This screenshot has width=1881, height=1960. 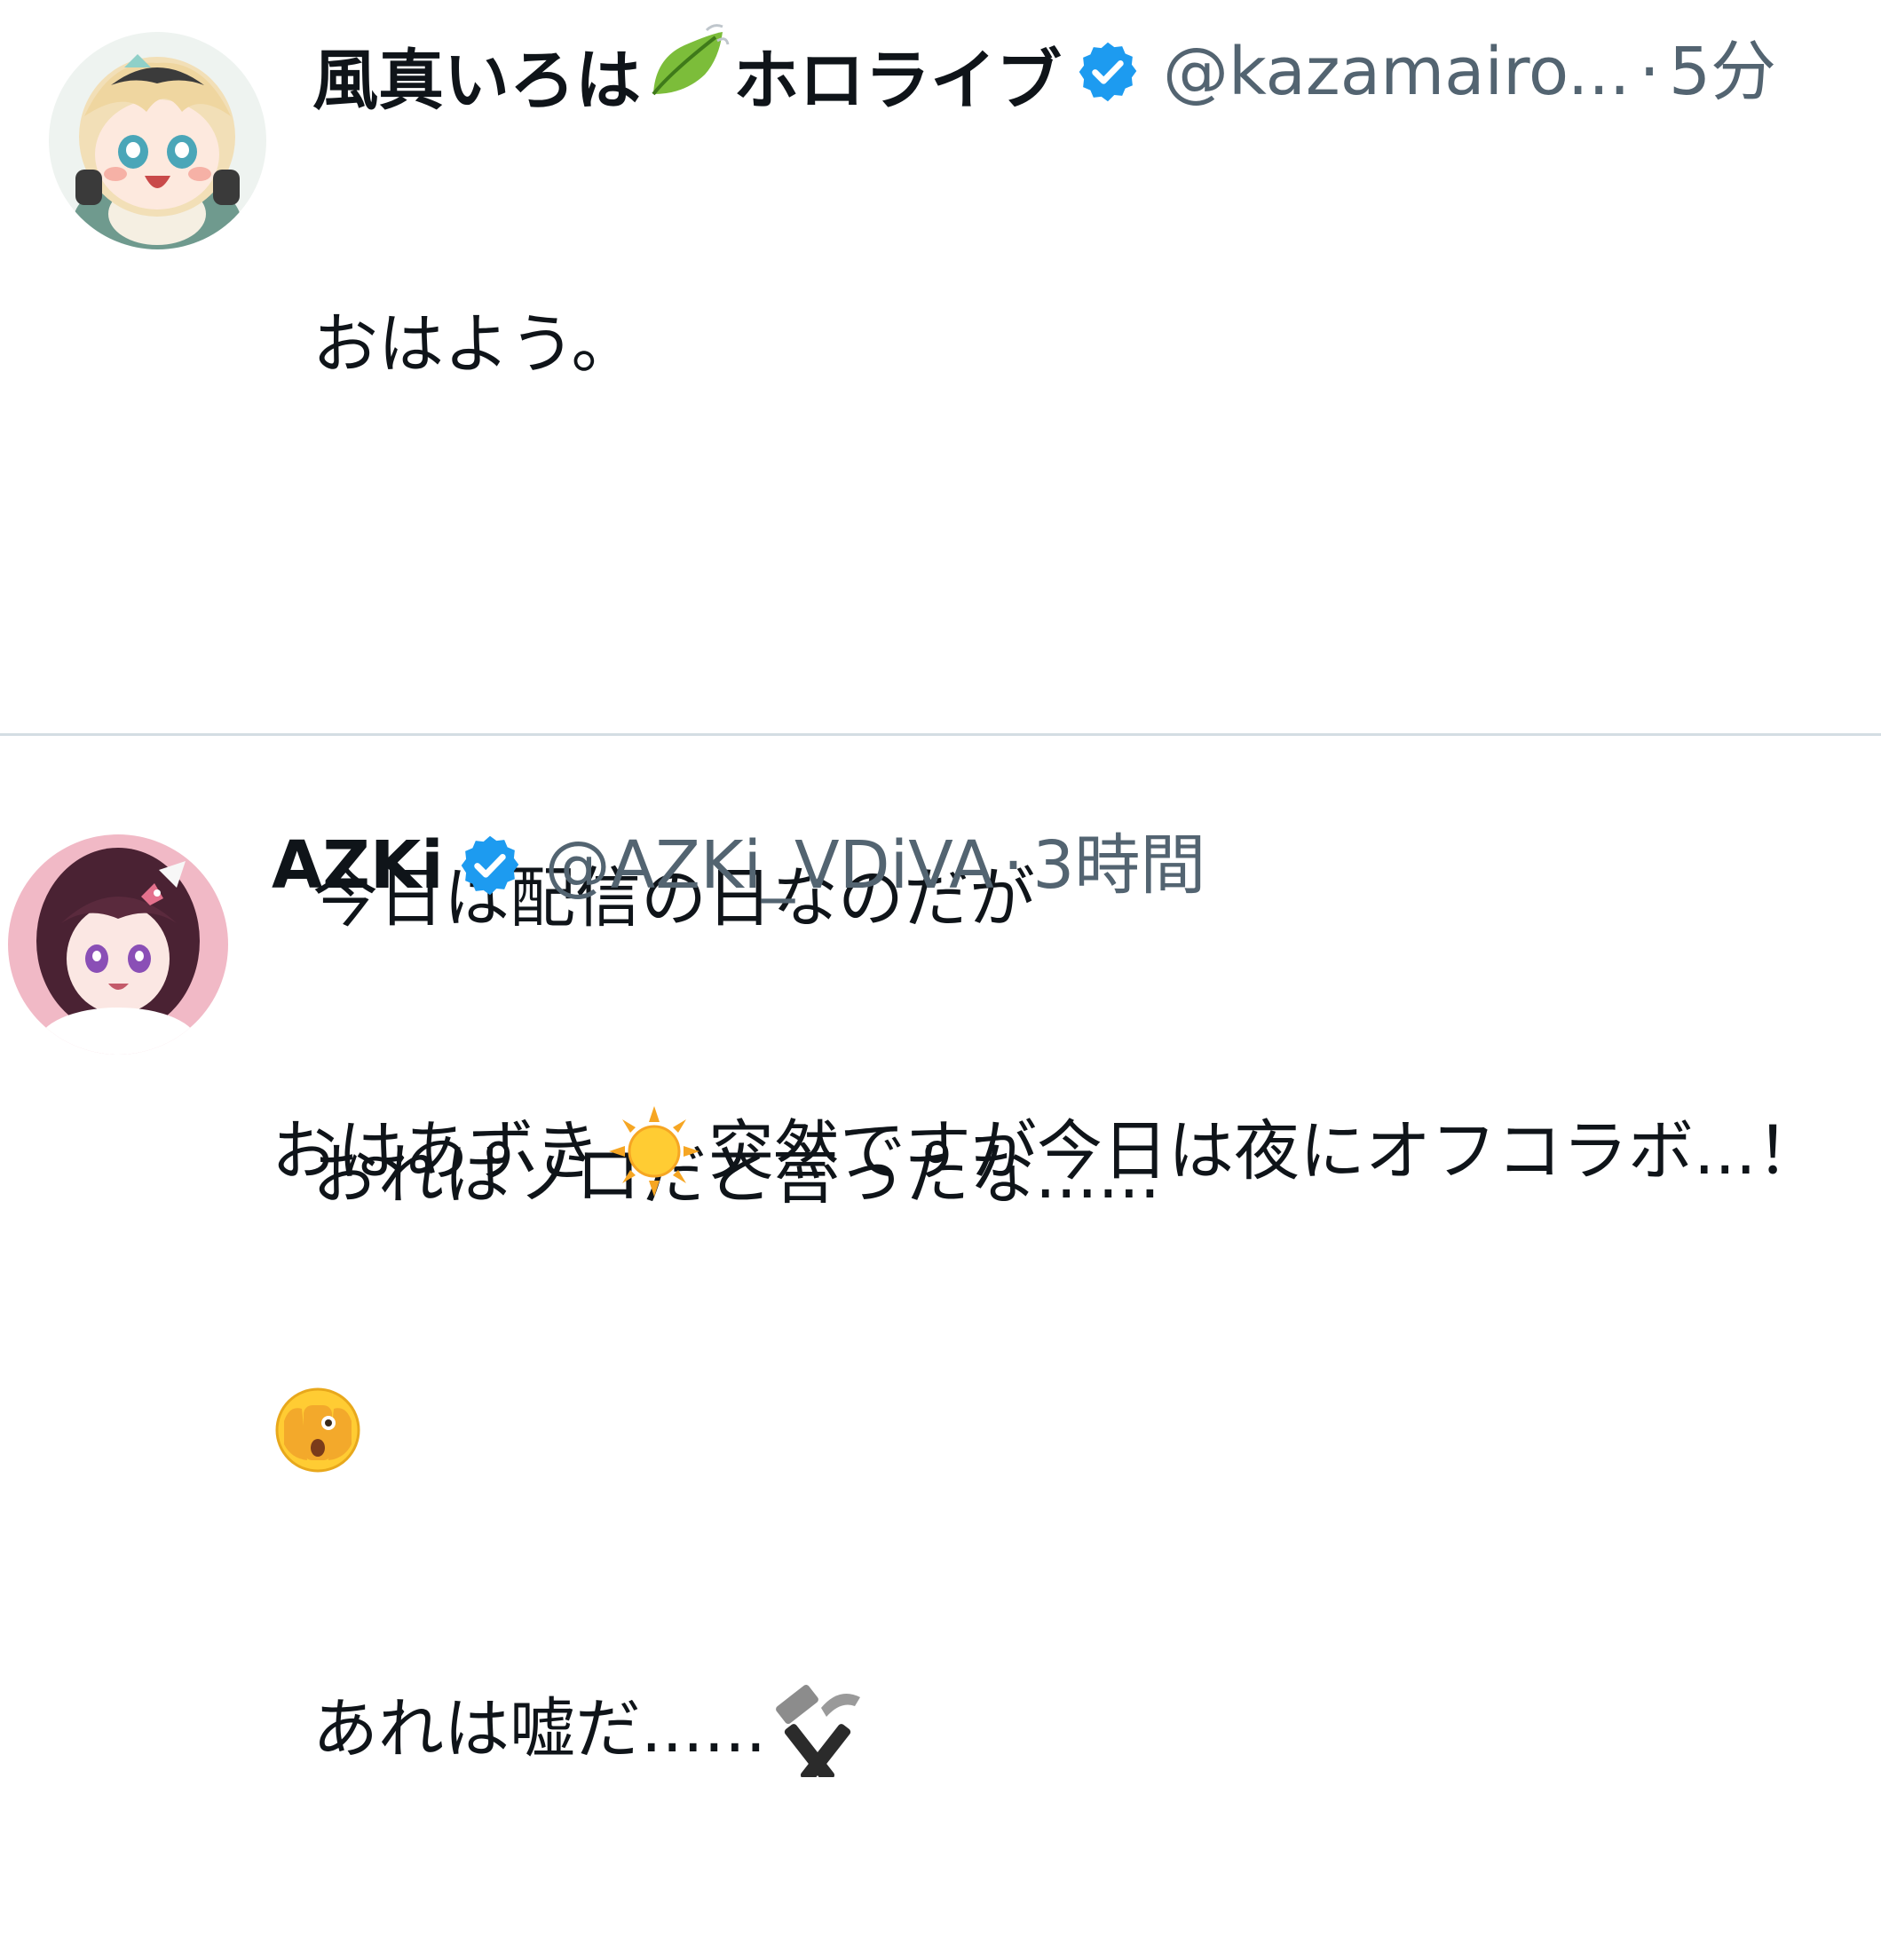 I want to click on handle: @AZKi_VDiVA, so click(x=769, y=865).